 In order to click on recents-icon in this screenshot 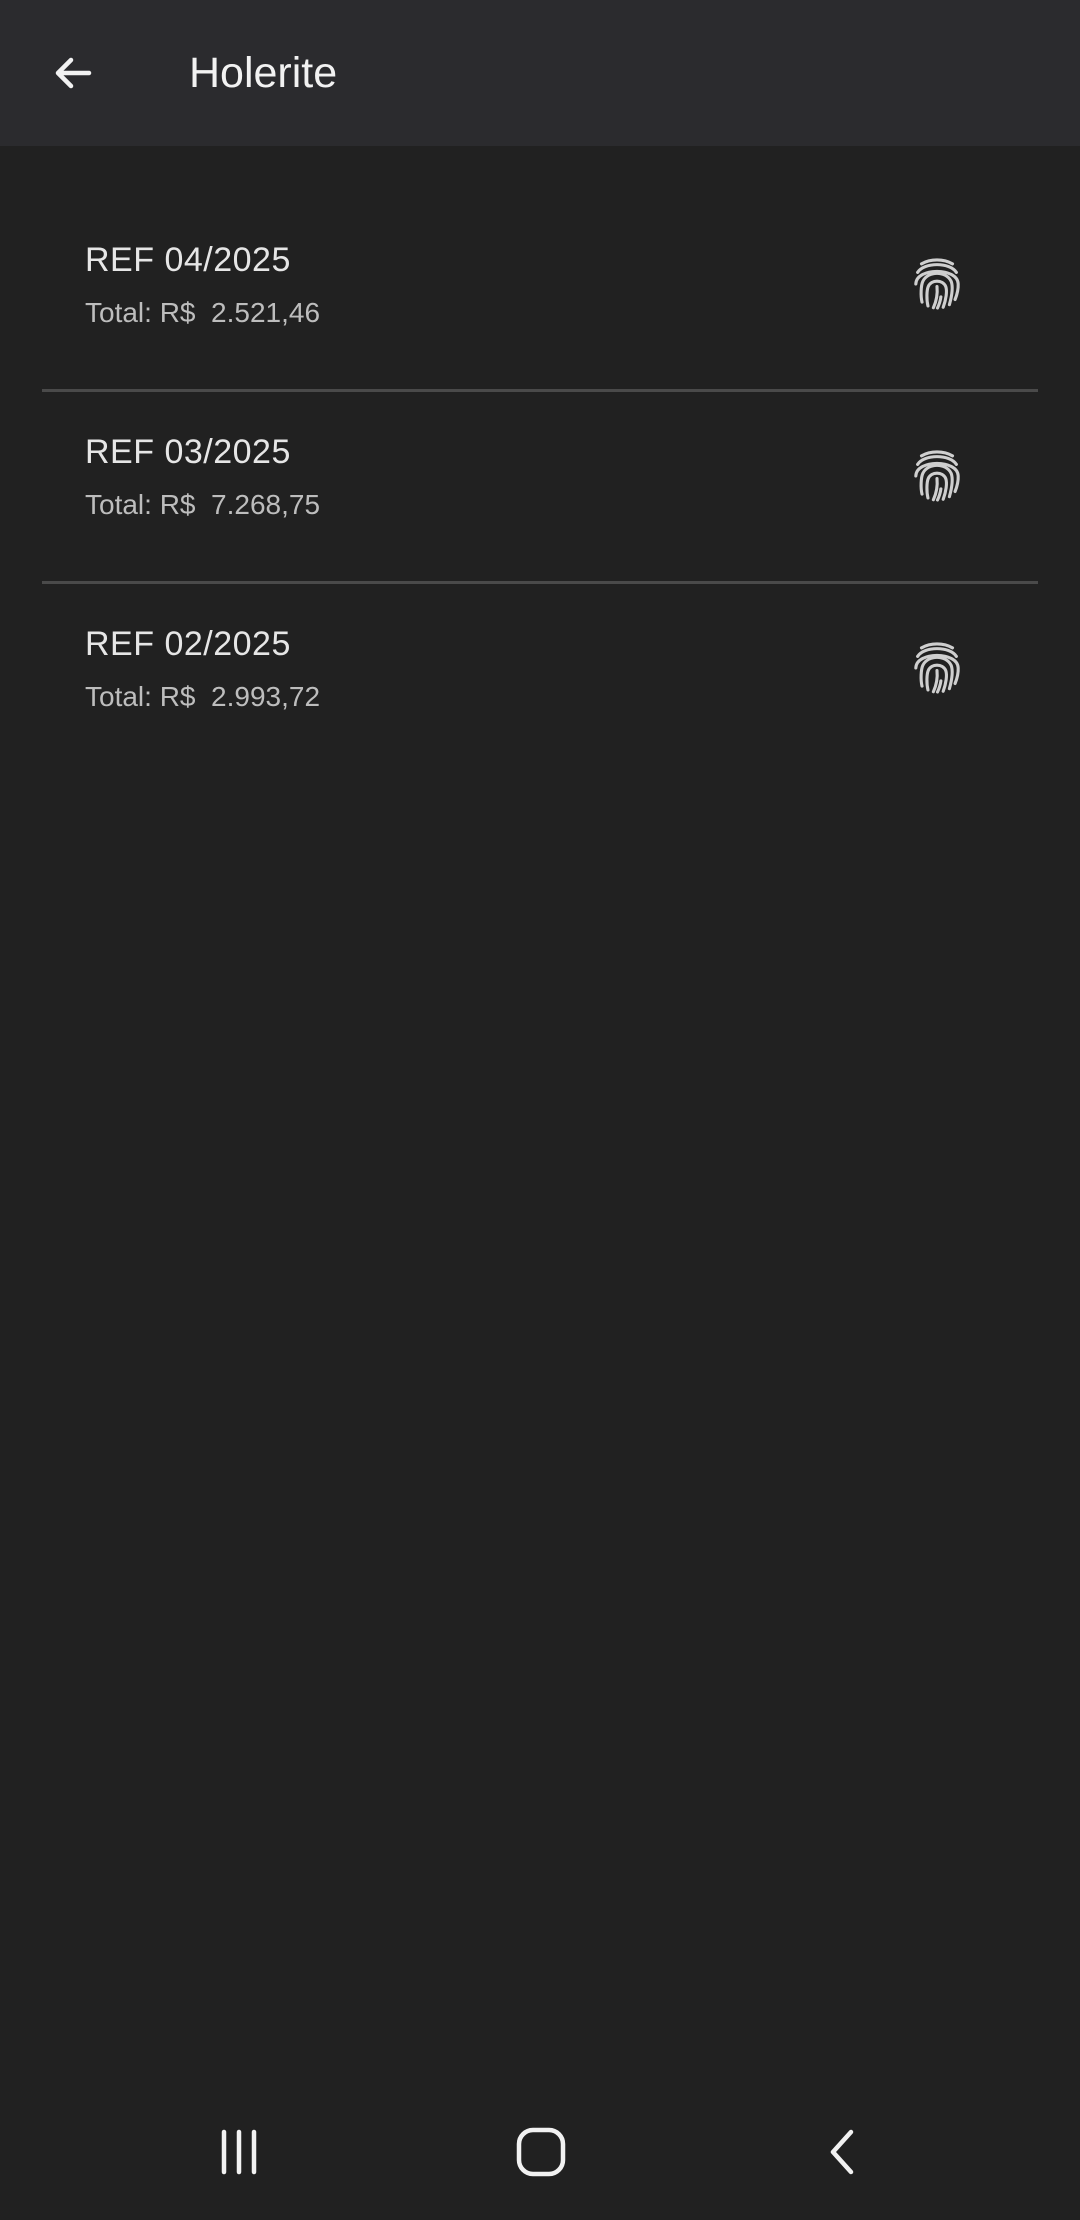, I will do `click(239, 2152)`.